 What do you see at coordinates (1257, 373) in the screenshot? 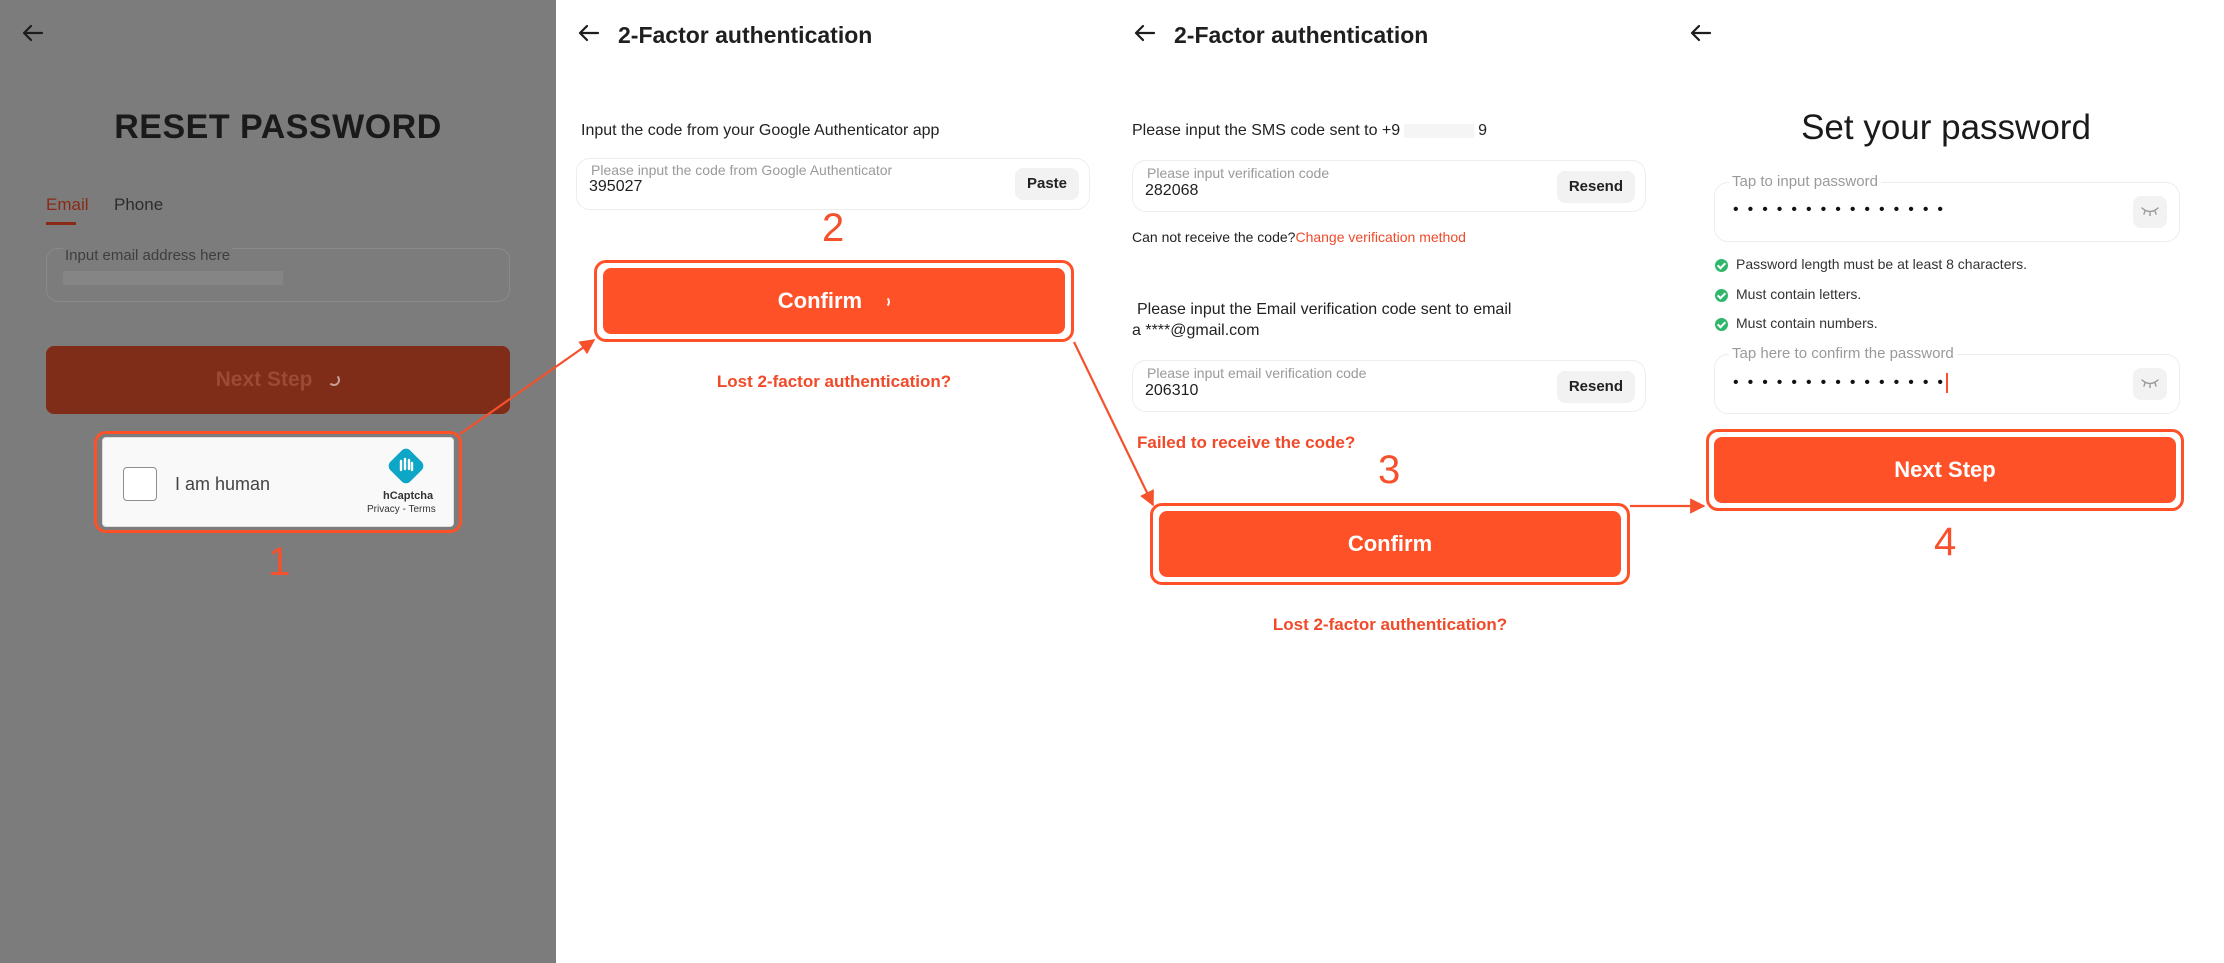
I see `email-code-placeholder: Please input email verification code` at bounding box center [1257, 373].